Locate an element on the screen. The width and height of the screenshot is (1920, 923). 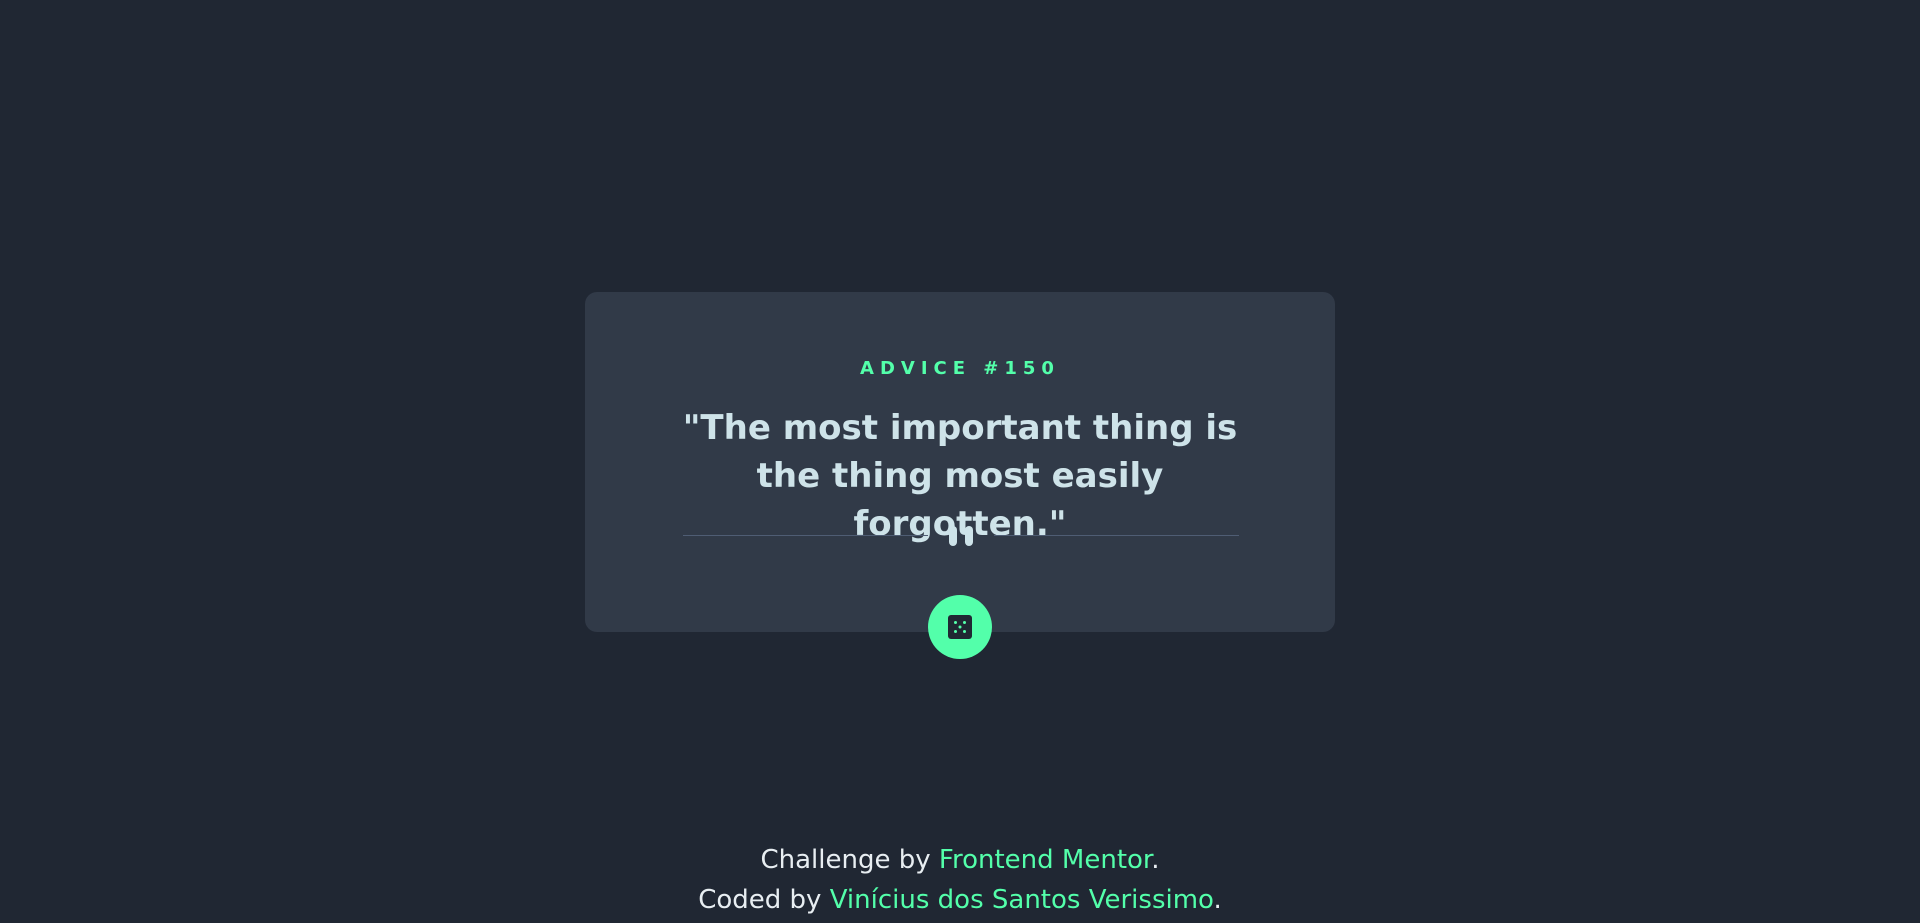
footer-line-challenge: Challenge by Frontend Mentor. is located at coordinates (960, 860).